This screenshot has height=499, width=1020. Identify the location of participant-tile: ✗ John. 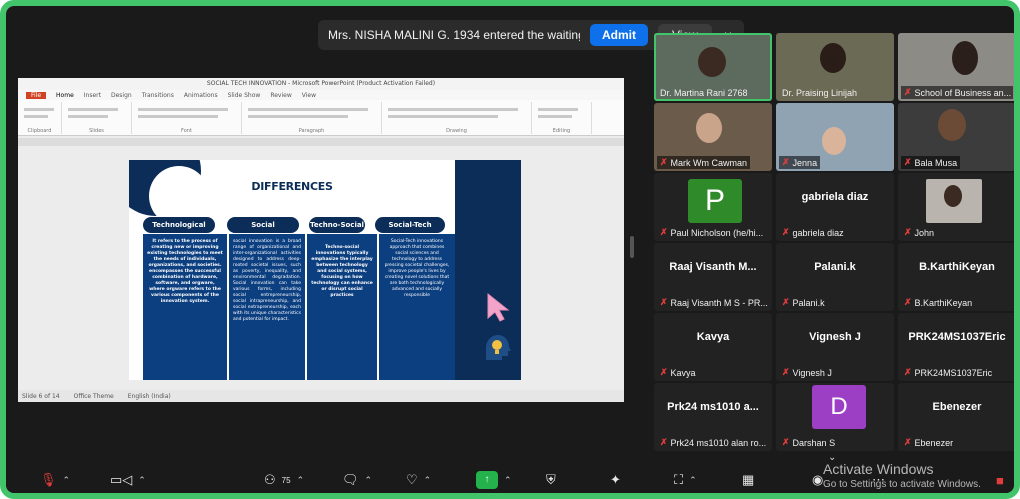
(956, 207).